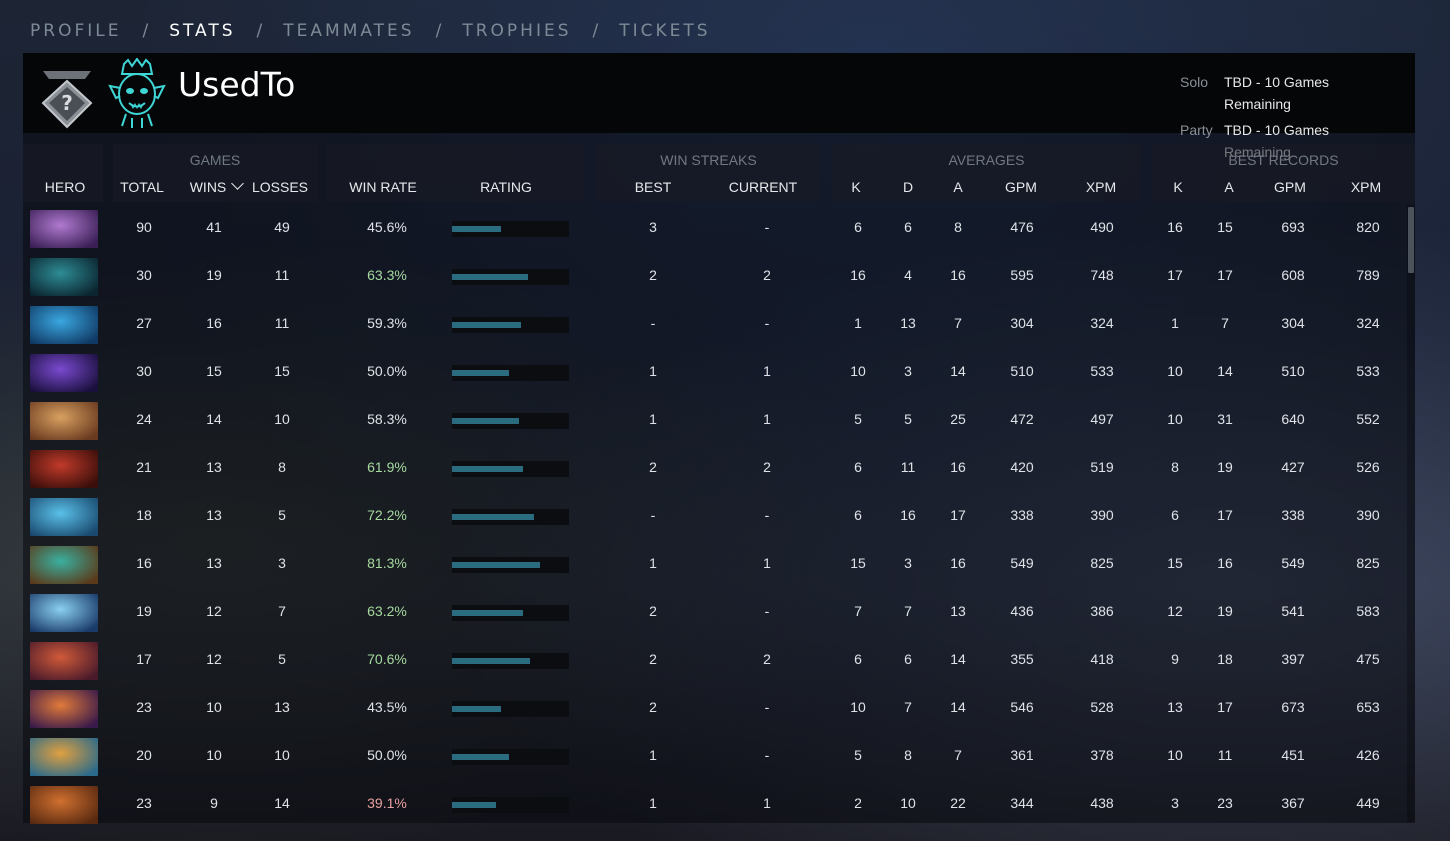 This screenshot has height=841, width=1450. What do you see at coordinates (216, 186) in the screenshot?
I see `col-wins: WINS` at bounding box center [216, 186].